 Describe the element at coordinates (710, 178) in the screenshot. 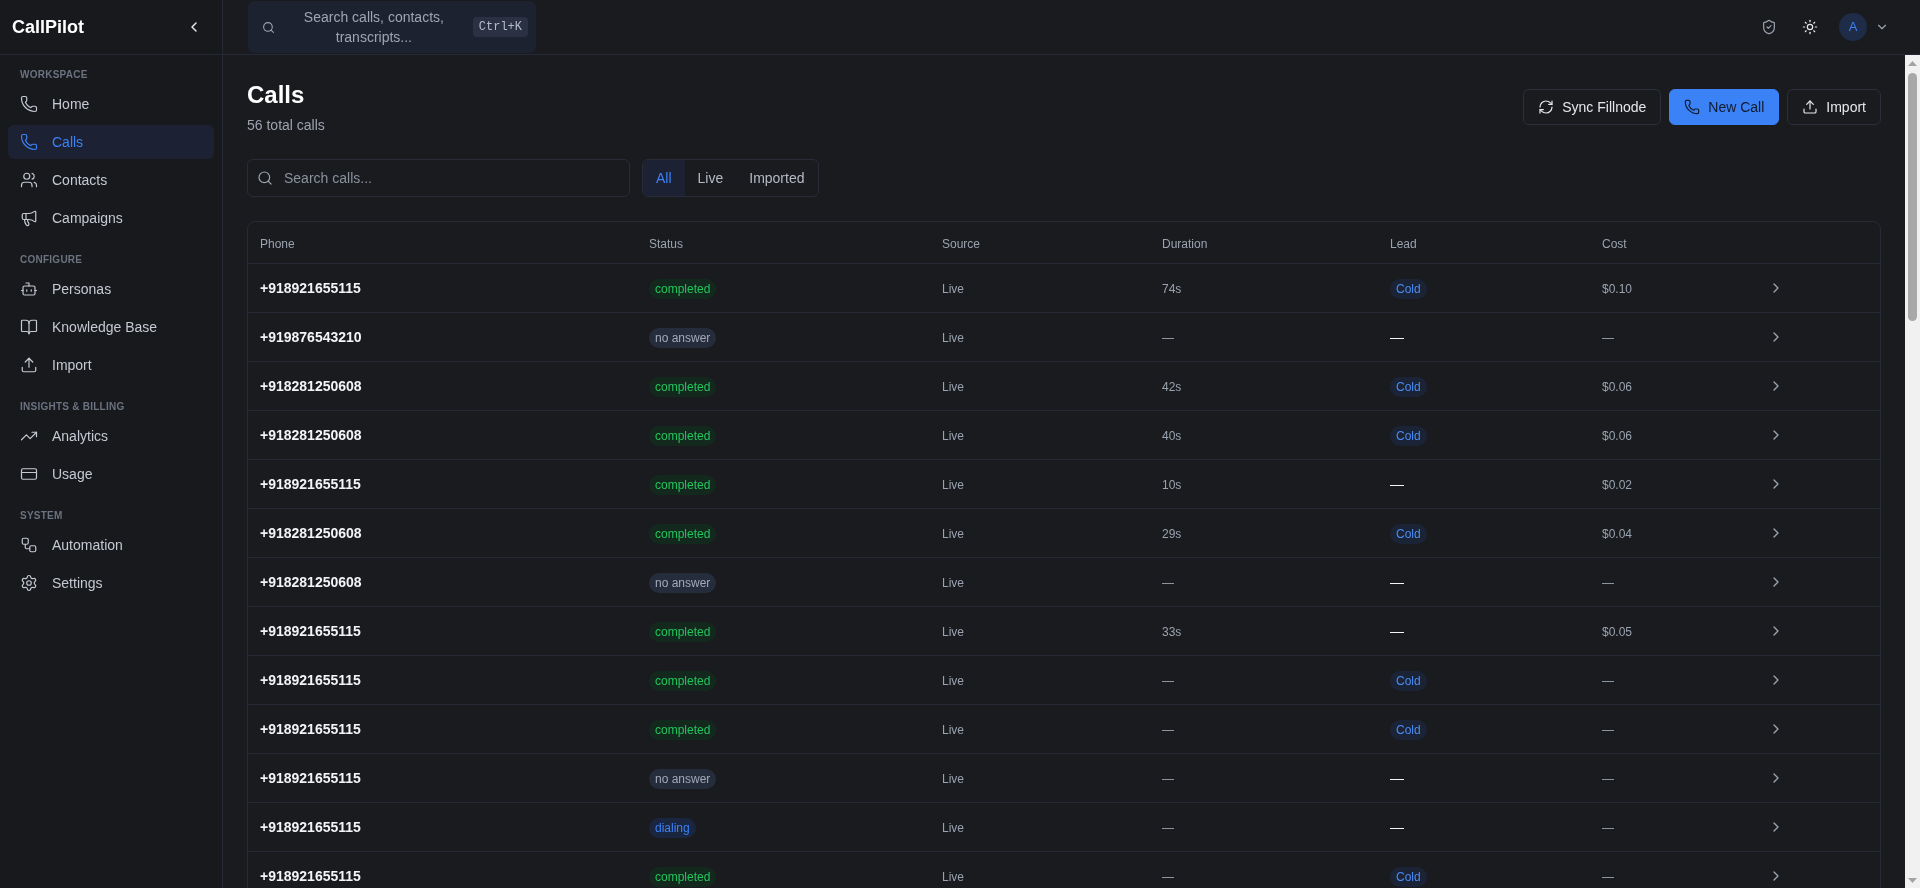

I see `filter-tab: Live` at that location.